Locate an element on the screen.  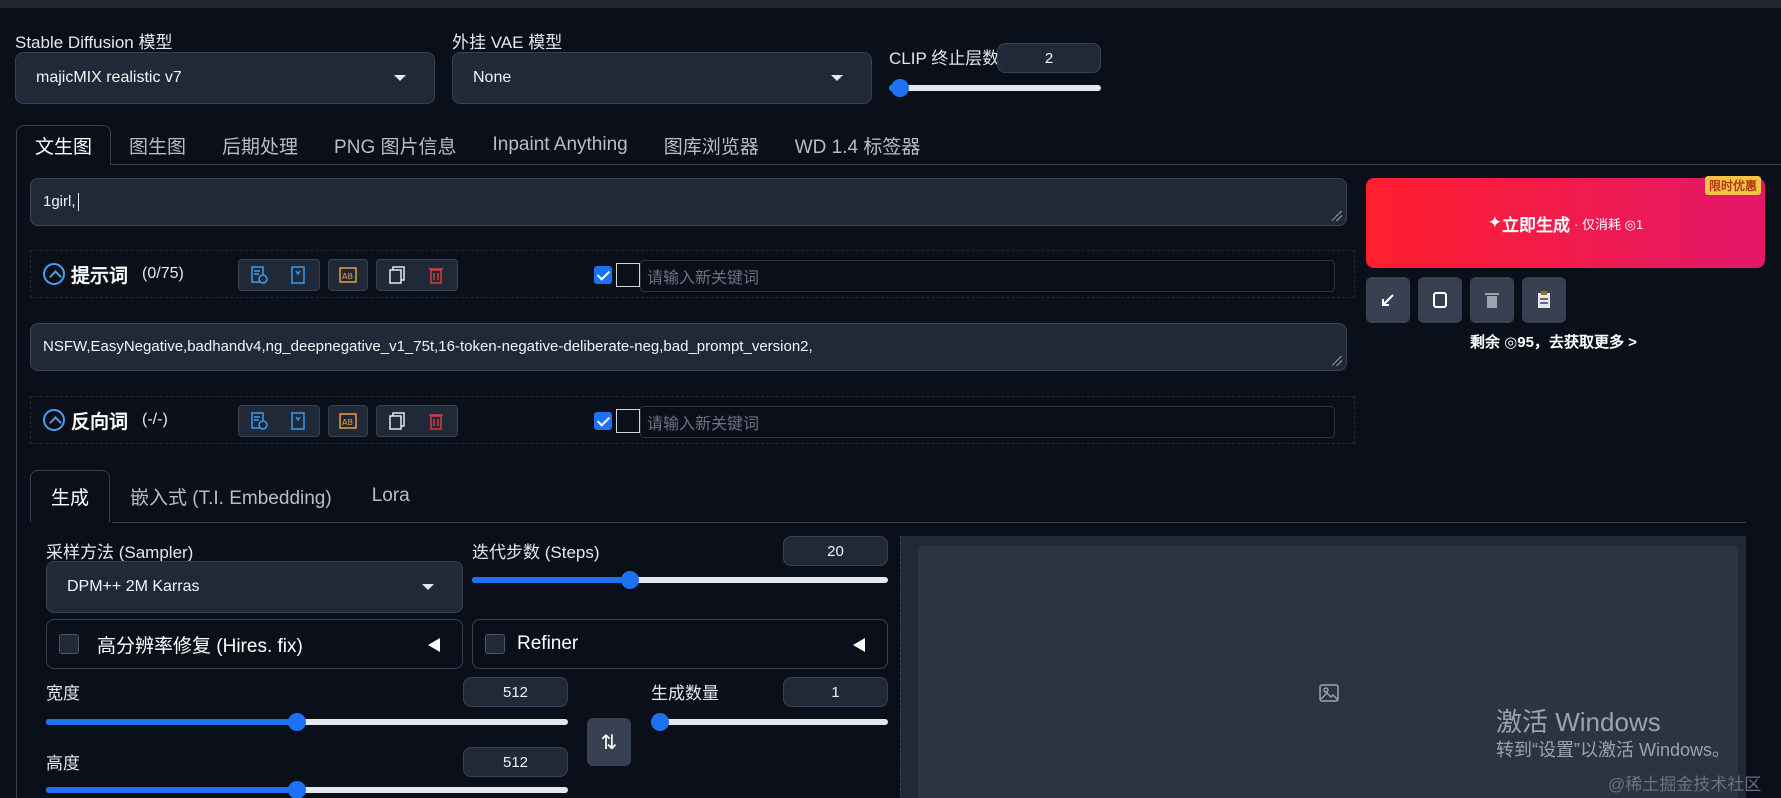
tab-png-info: PNG 图片信息 is located at coordinates (395, 145).